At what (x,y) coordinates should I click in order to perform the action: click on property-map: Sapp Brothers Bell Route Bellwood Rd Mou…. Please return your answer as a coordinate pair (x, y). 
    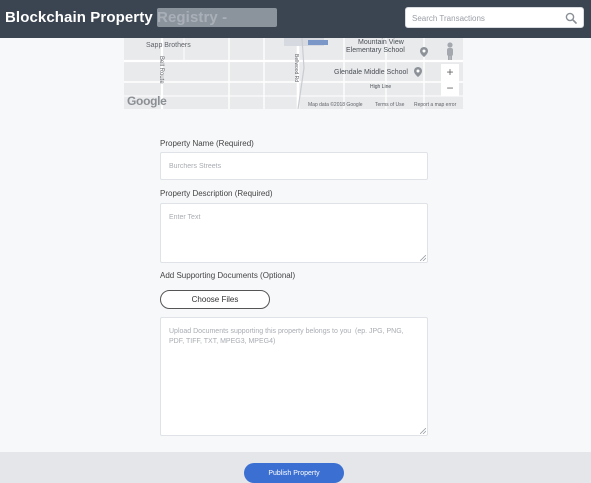
    Looking at the image, I should click on (293, 73).